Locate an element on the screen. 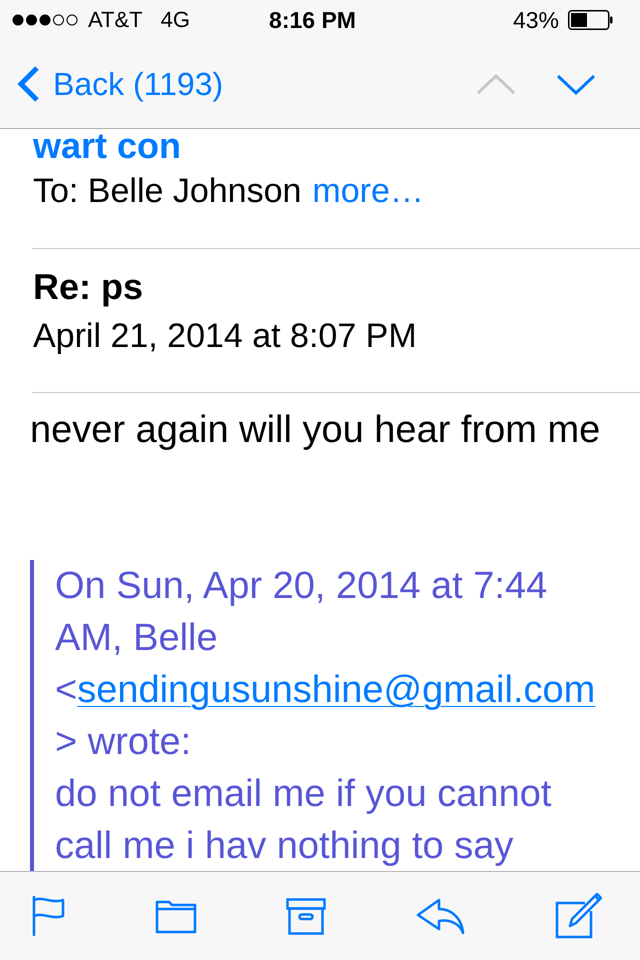 The image size is (640, 960). chevron-up-icon is located at coordinates (496, 84).